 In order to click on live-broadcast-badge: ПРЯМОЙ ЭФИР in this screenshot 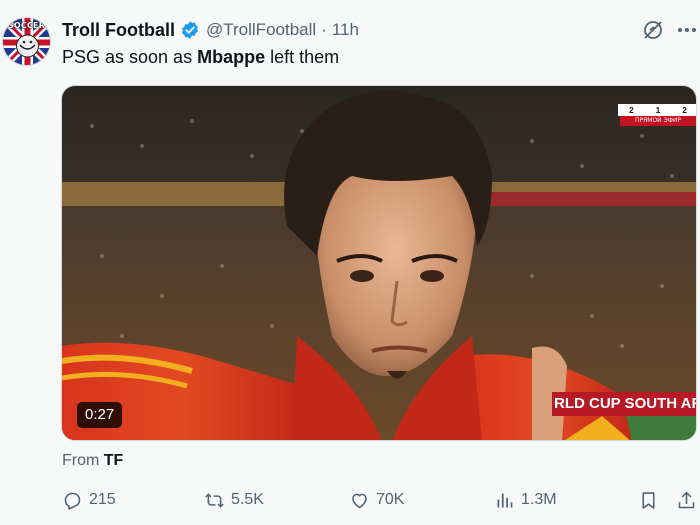, I will do `click(658, 121)`.